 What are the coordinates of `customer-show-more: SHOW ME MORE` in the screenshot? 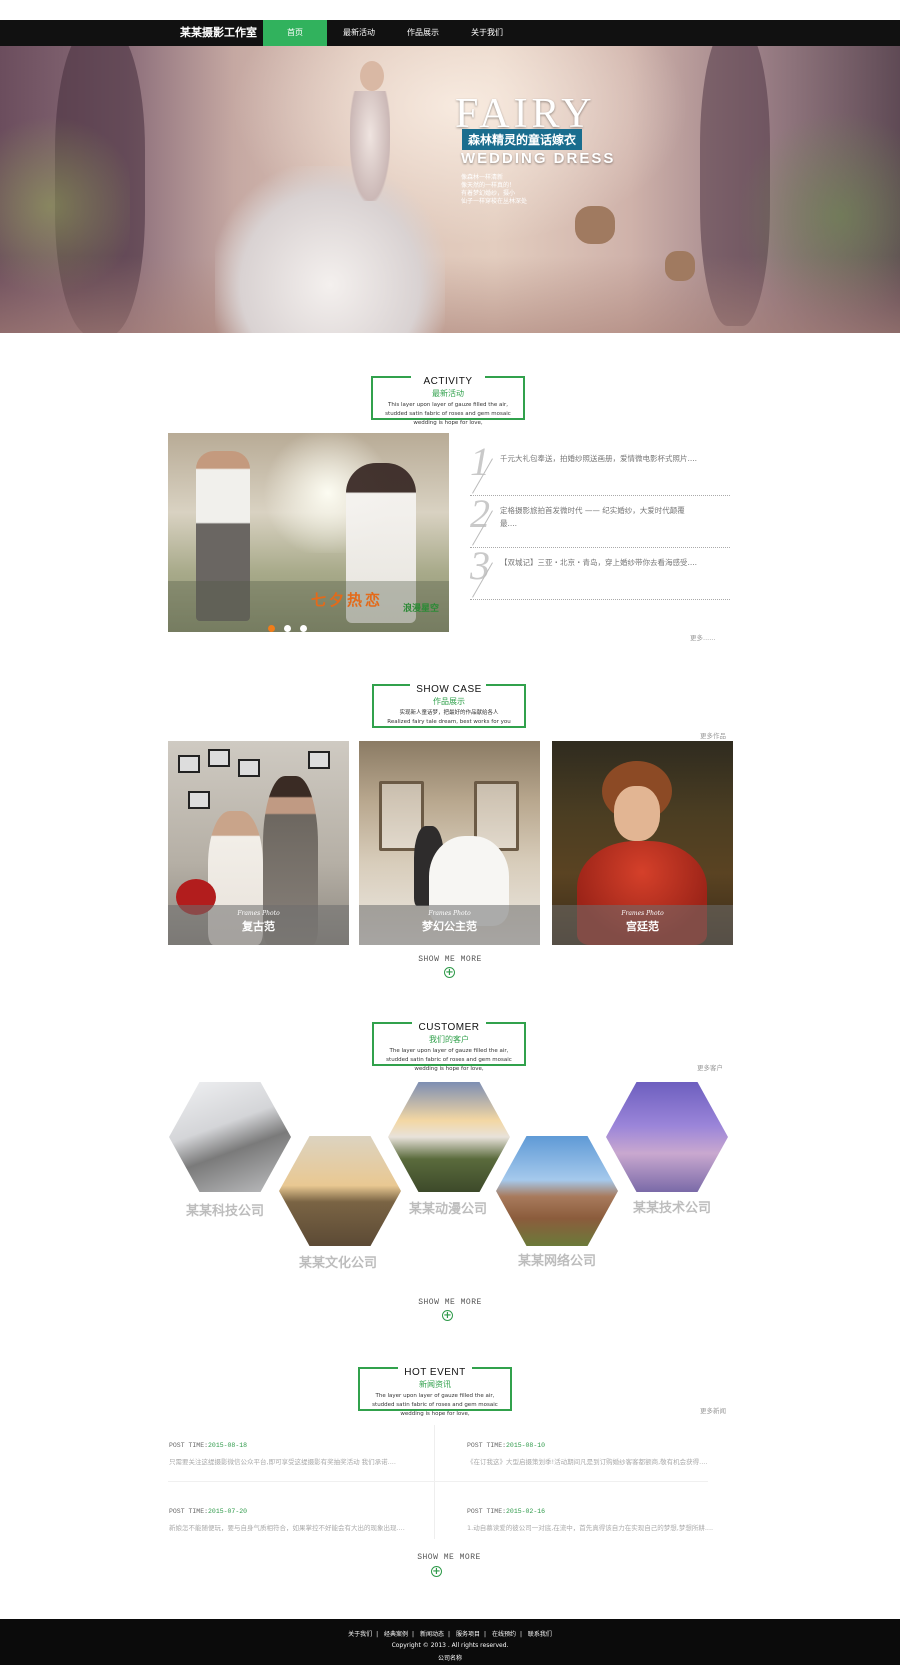 It's located at (450, 1302).